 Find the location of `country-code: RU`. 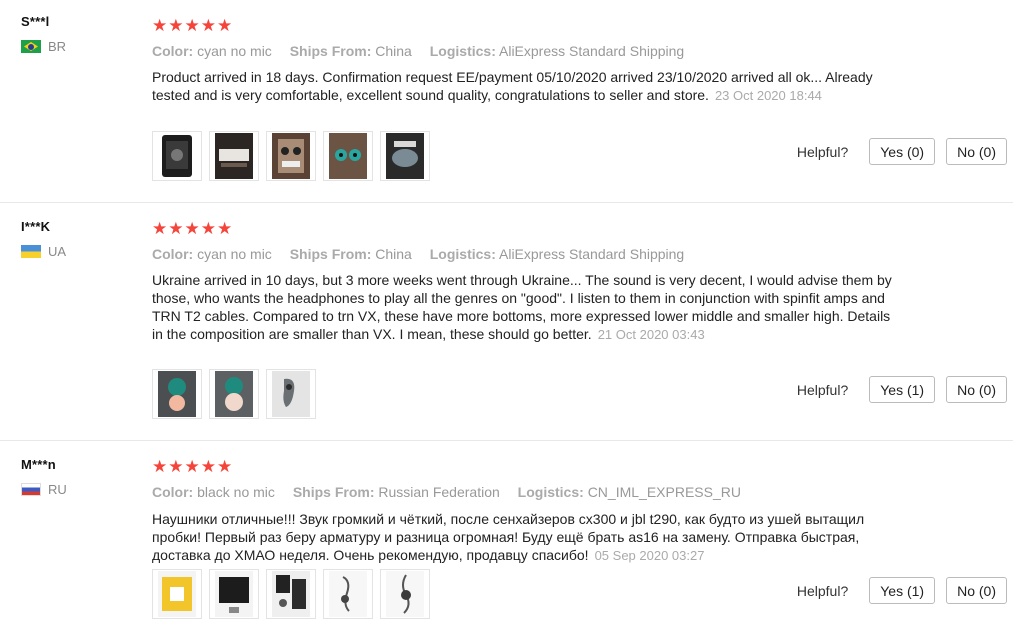

country-code: RU is located at coordinates (57, 489).